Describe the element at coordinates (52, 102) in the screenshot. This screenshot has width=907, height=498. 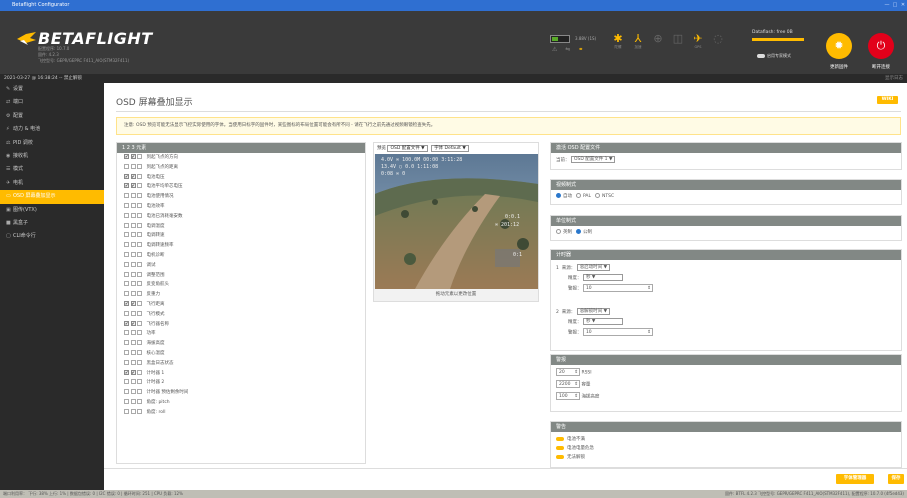
I see `sidebar-item-ports: ⇄ 端口` at that location.